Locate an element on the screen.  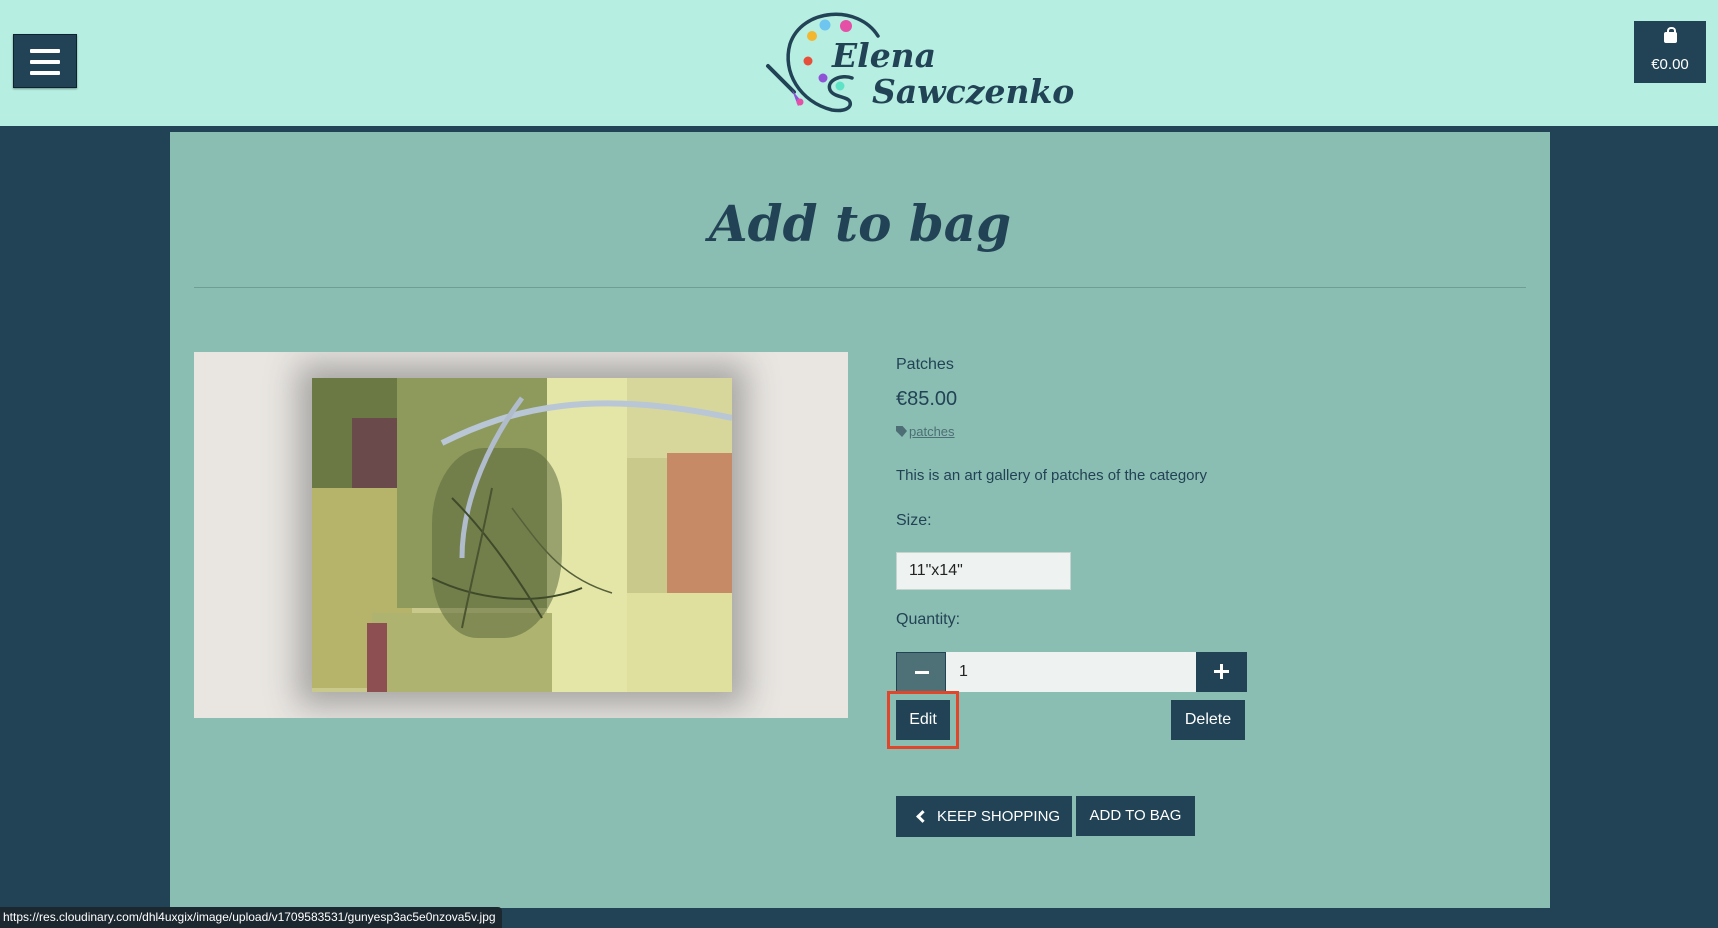
quantity-stepper: 1 is located at coordinates (1071, 672).